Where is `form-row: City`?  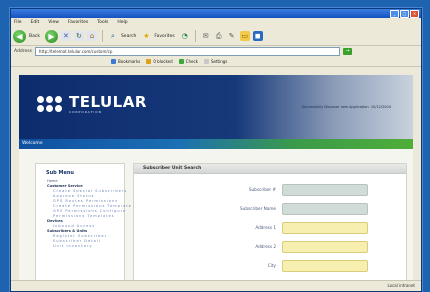
form-row: City is located at coordinates (270, 266).